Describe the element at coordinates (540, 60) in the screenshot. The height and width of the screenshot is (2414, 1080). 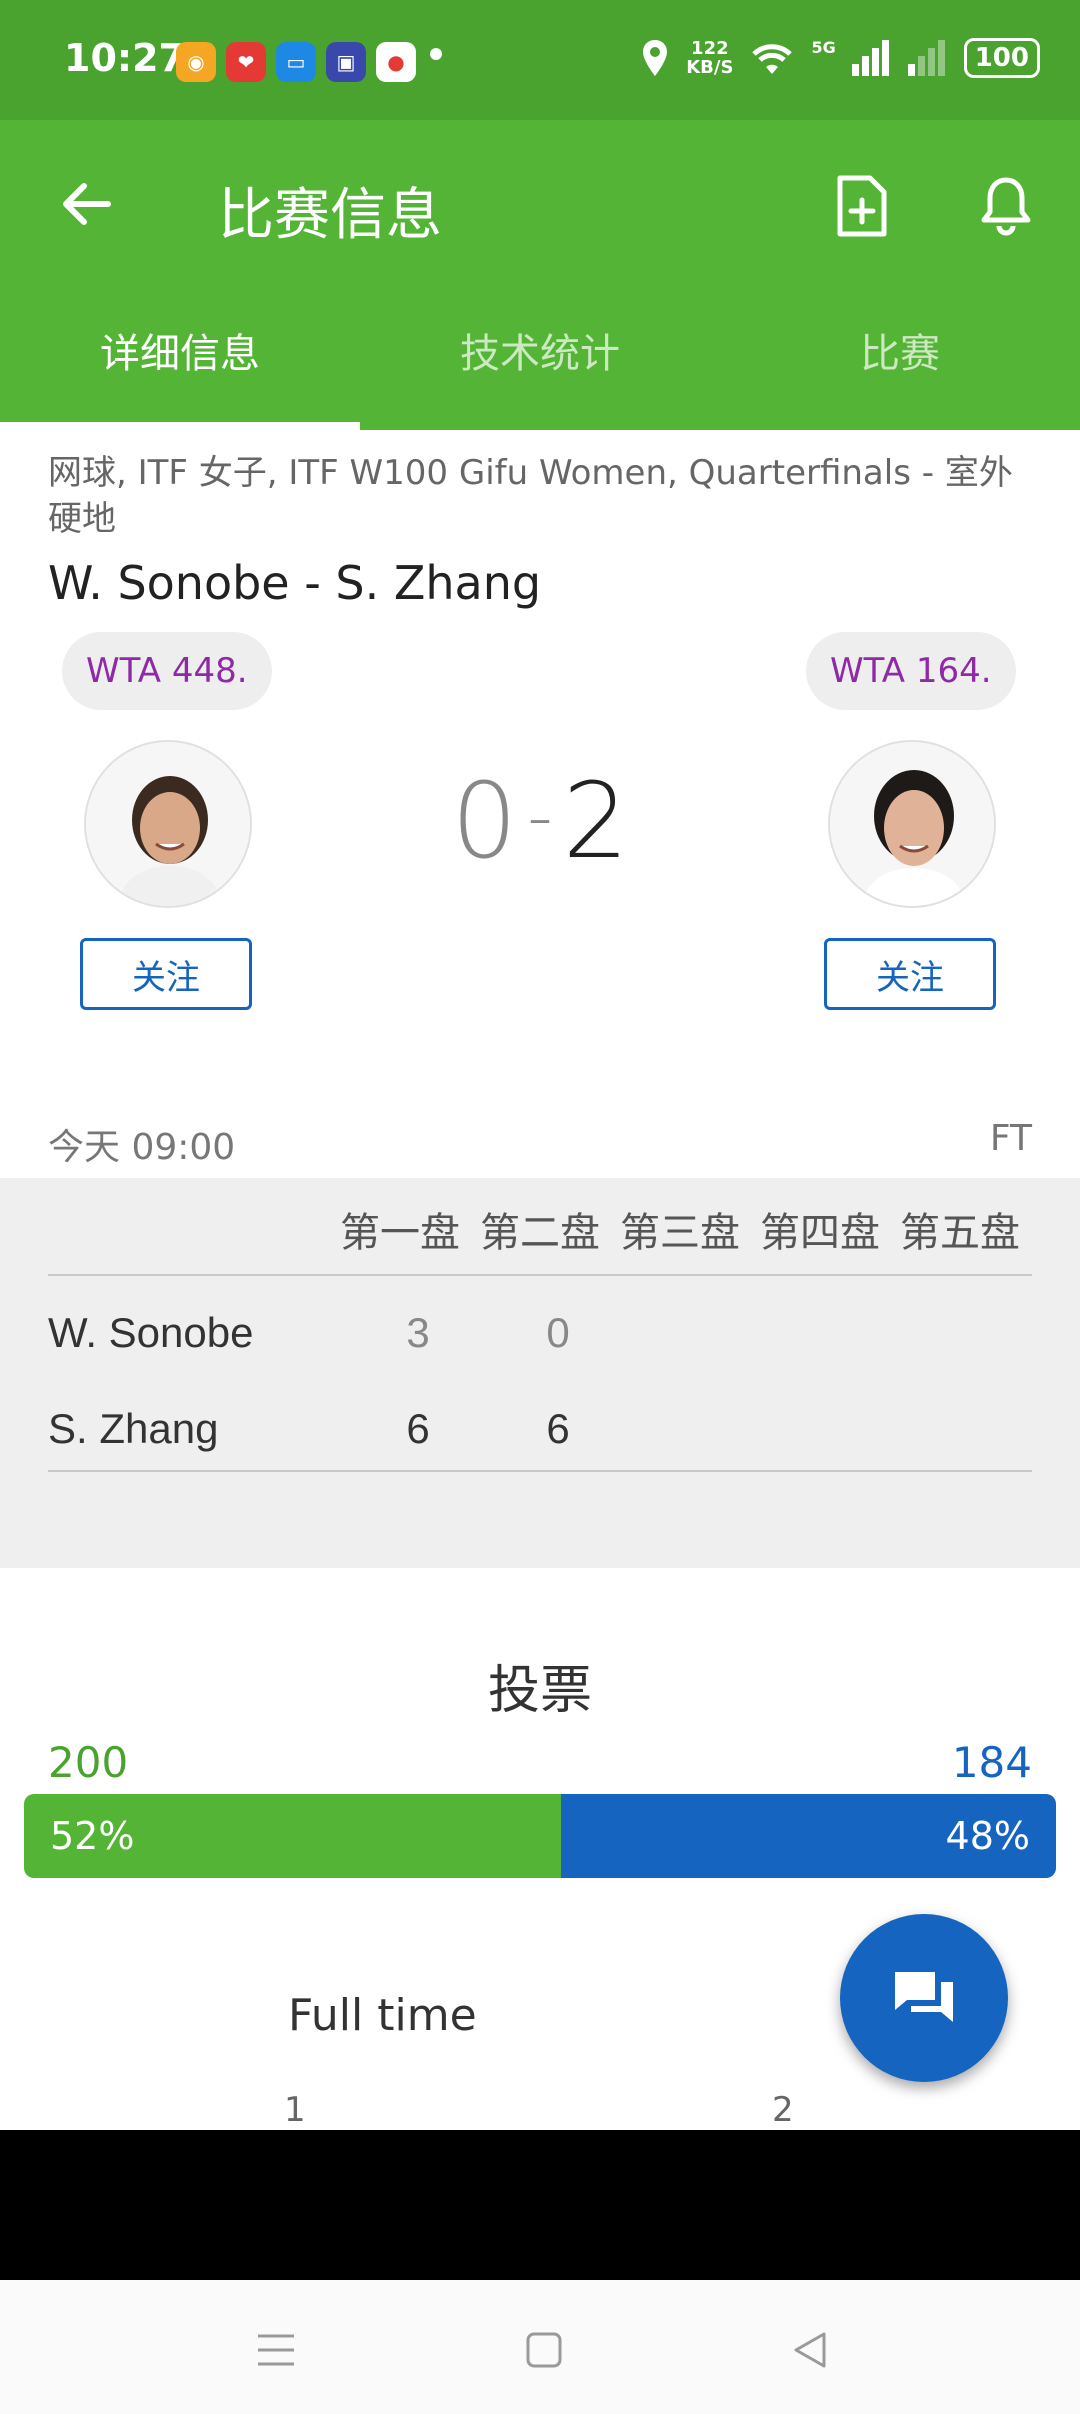
I see `status-bar: 10:27 ◉ ❤ ▭ ▣ ● 122 KB/S 5G 100` at that location.